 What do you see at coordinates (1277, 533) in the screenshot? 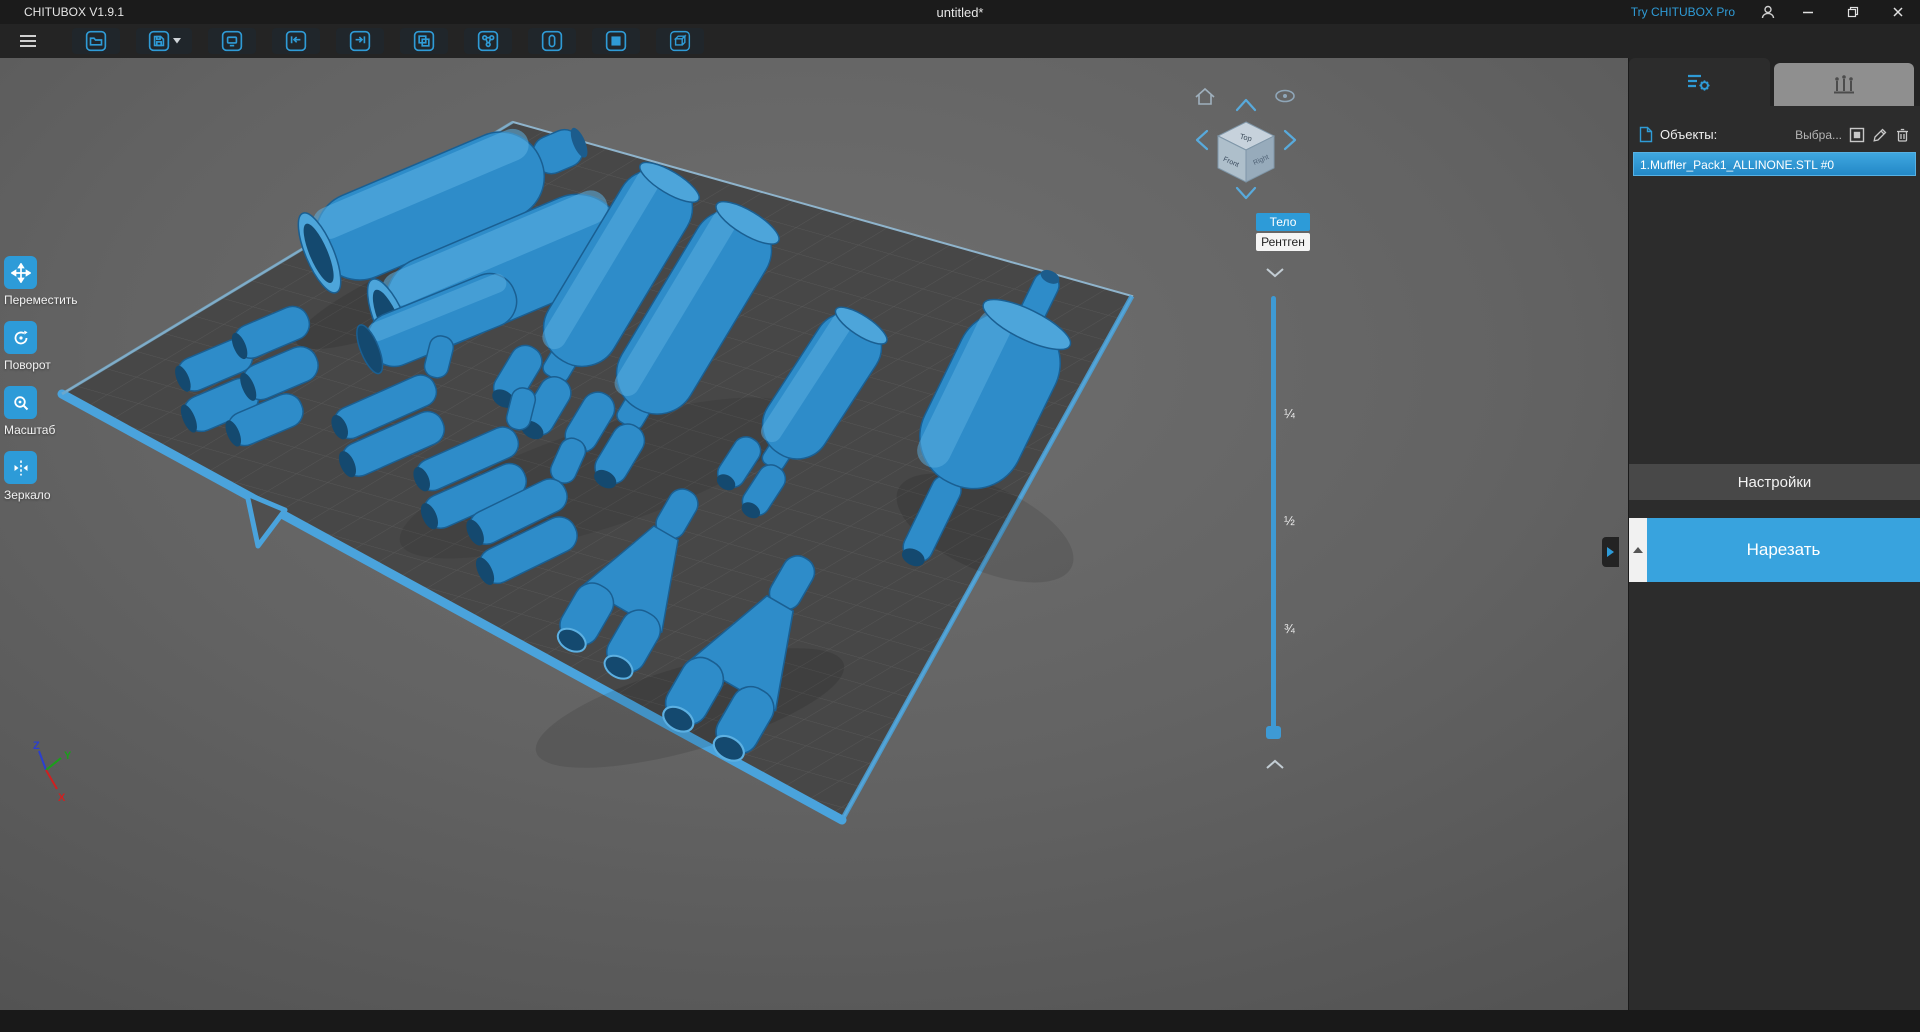
I see `clip-slider: ¼ ½ ¾` at bounding box center [1277, 533].